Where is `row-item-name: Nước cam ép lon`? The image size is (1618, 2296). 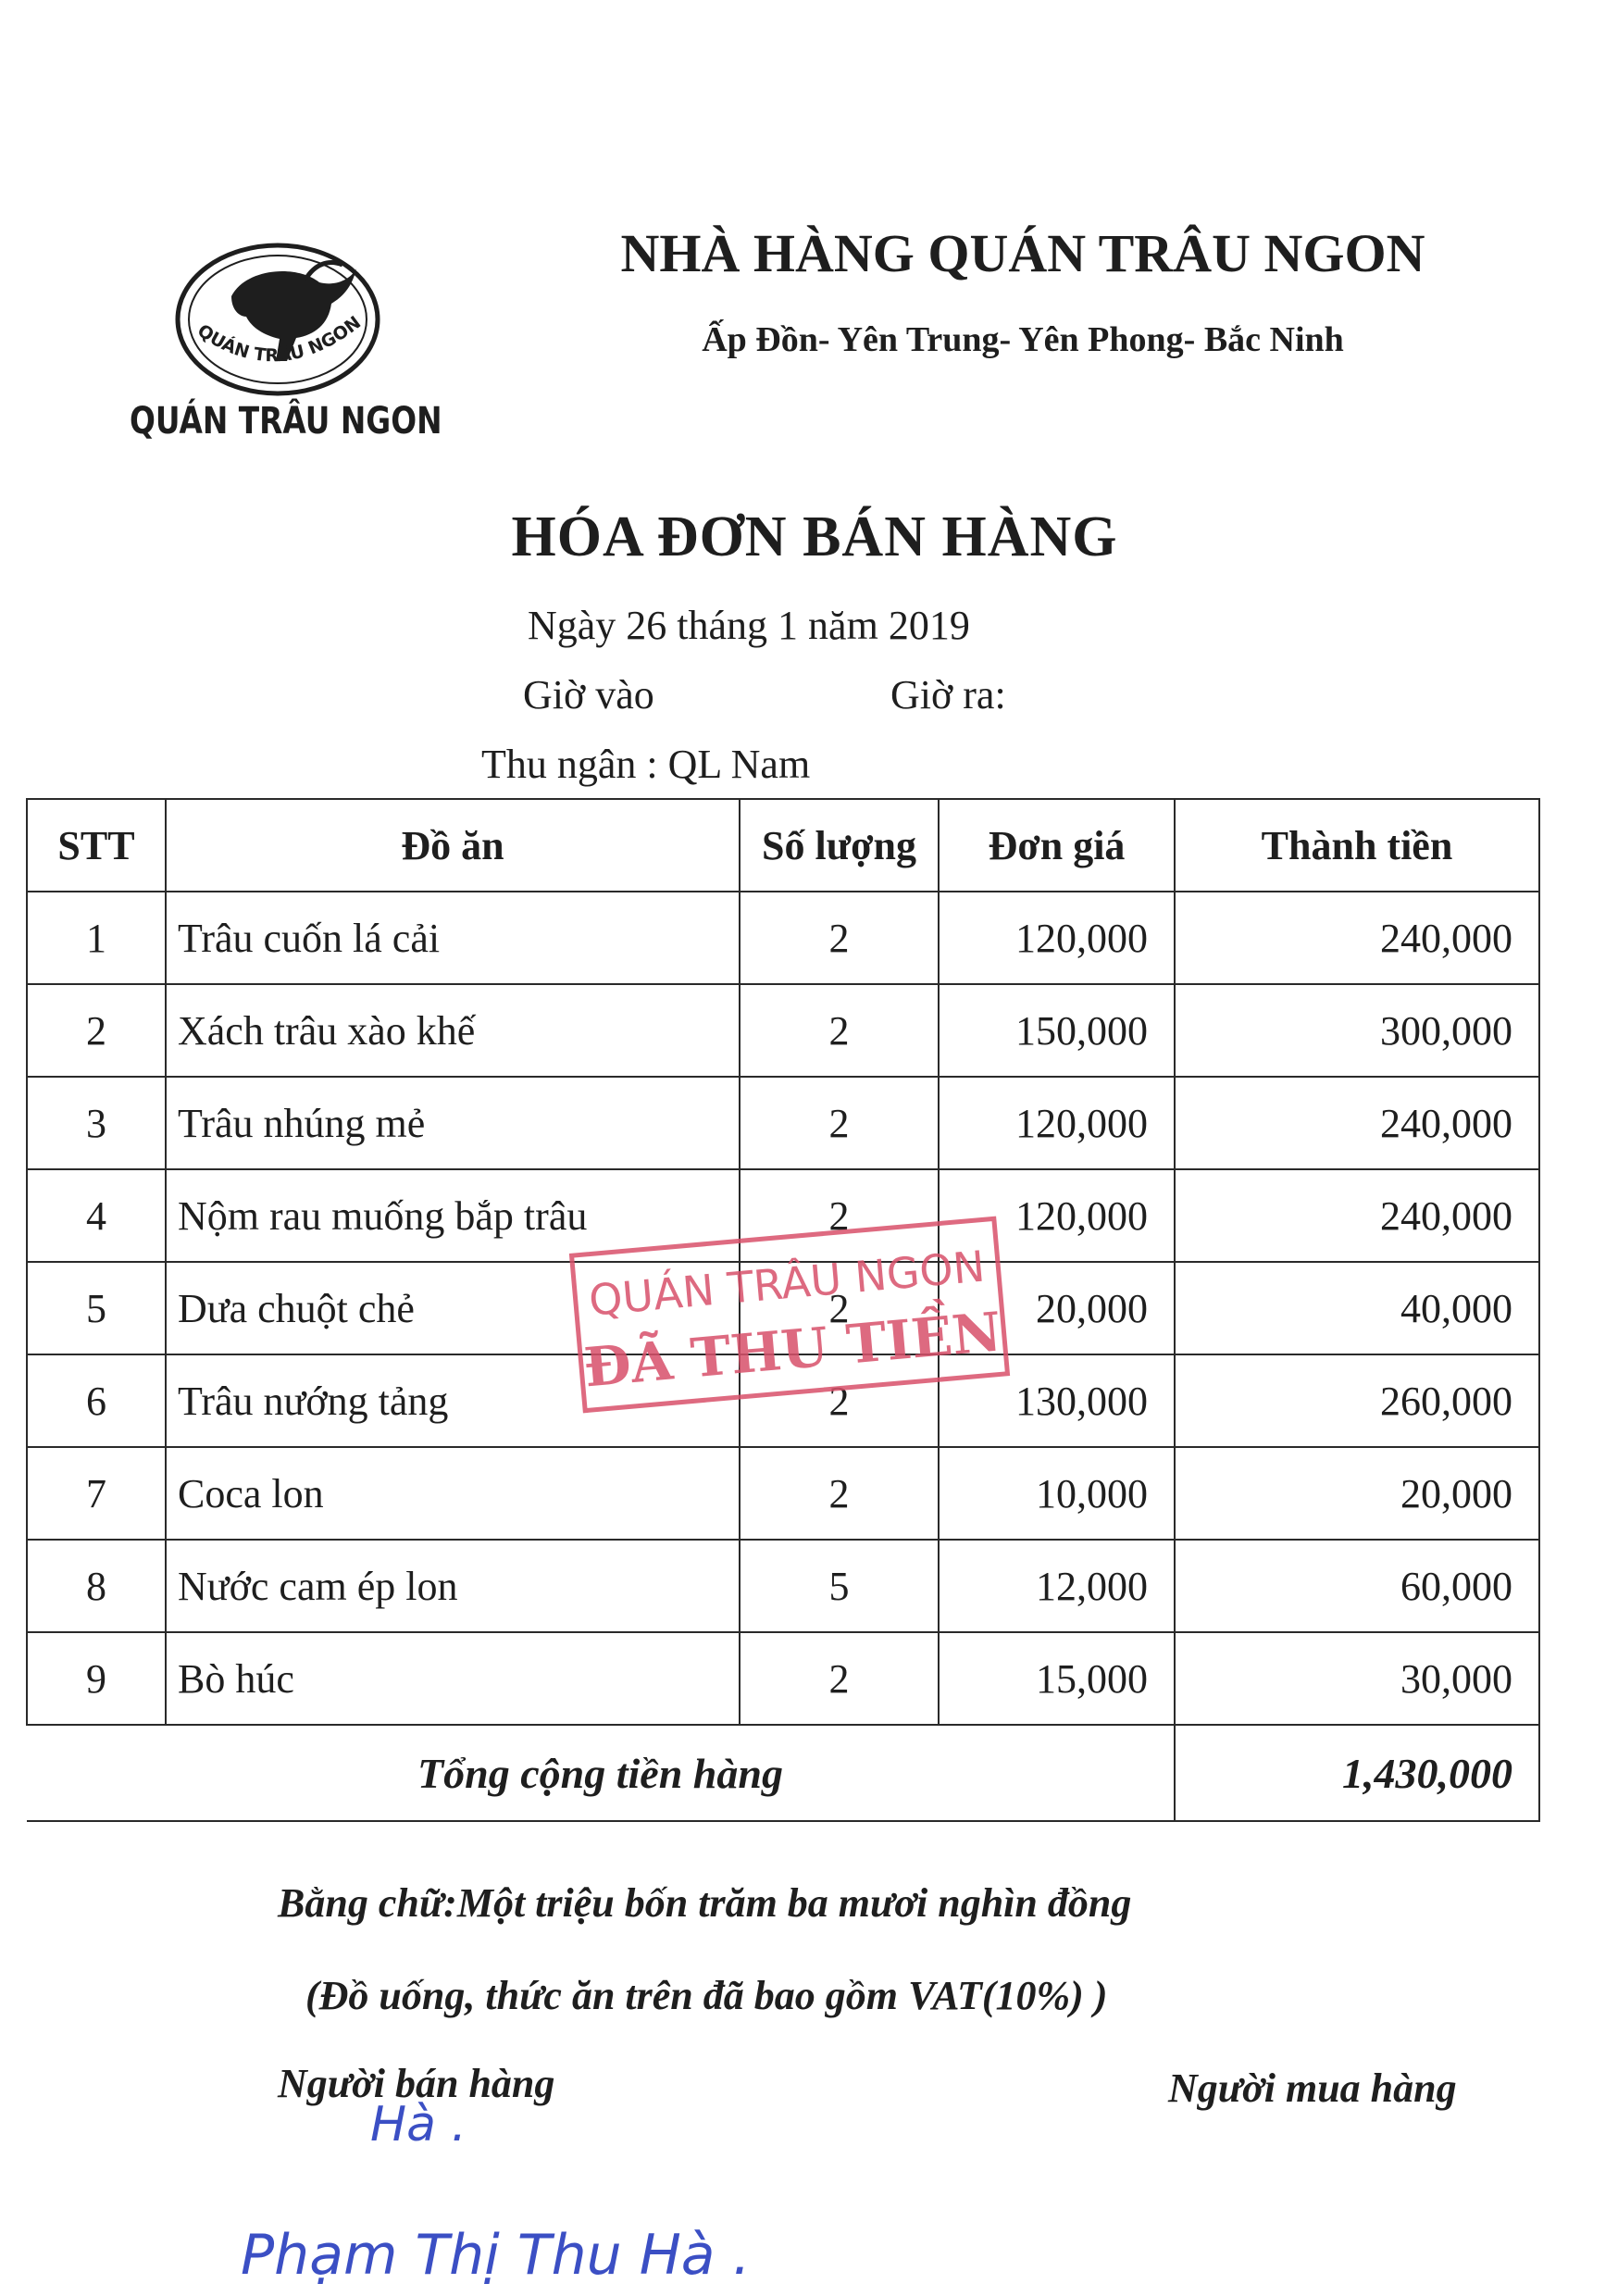 row-item-name: Nước cam ép lon is located at coordinates (453, 1586).